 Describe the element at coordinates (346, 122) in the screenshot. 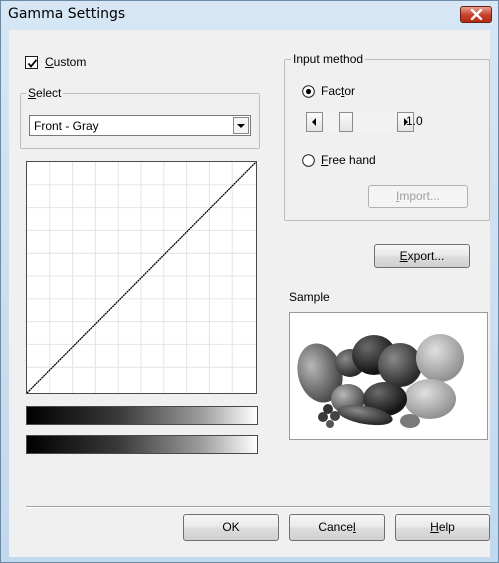

I see `slider-thumb` at that location.